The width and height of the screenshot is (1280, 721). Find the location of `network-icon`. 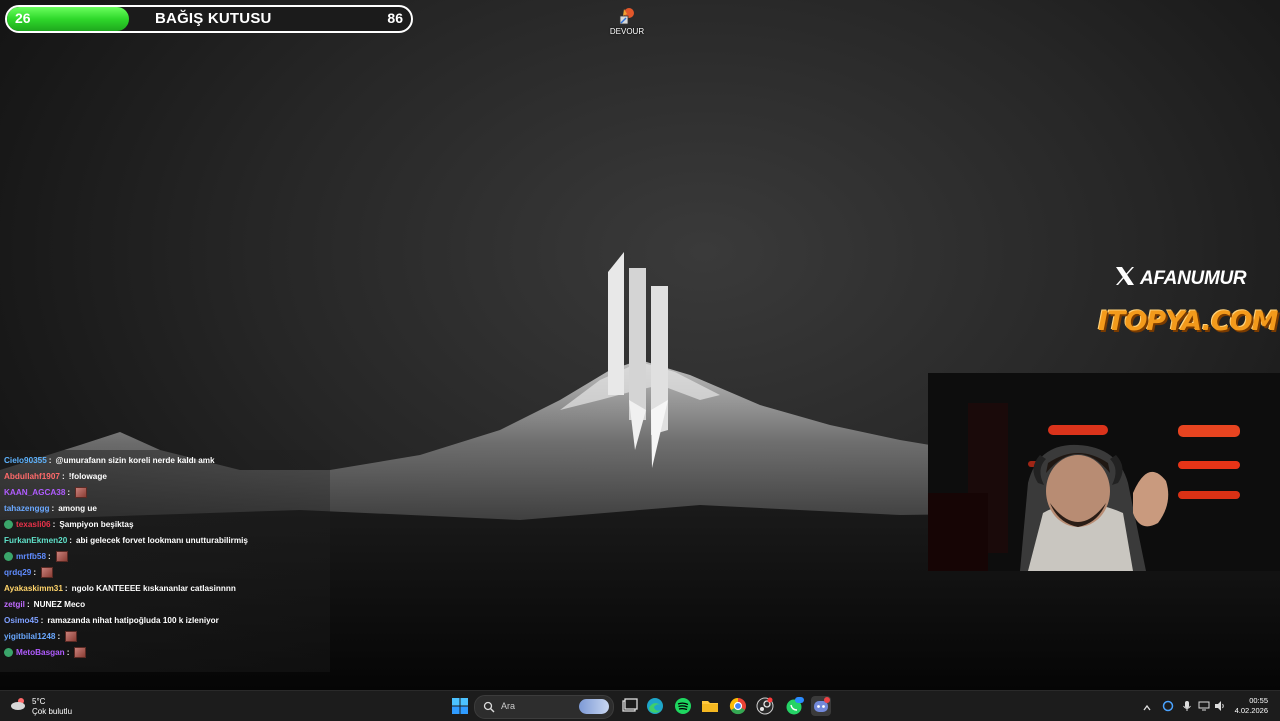

network-icon is located at coordinates (1204, 708).